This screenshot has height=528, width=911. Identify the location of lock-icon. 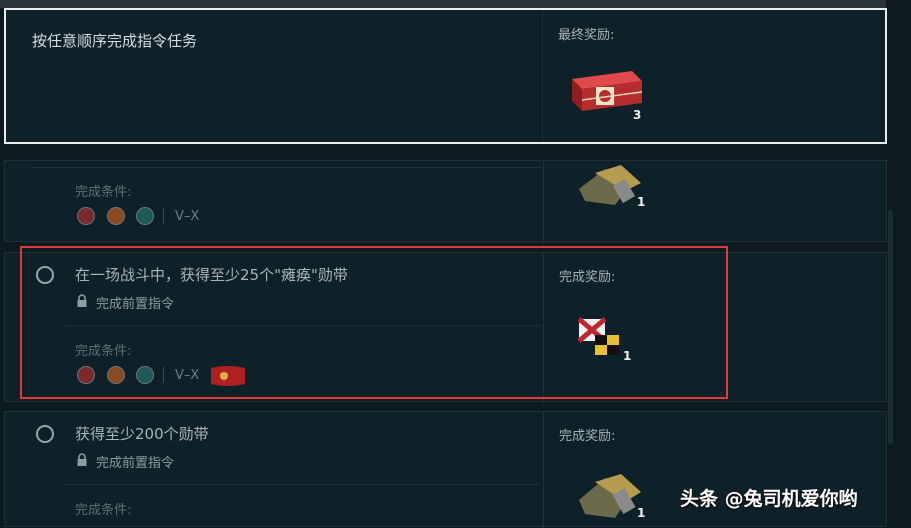
(82, 459).